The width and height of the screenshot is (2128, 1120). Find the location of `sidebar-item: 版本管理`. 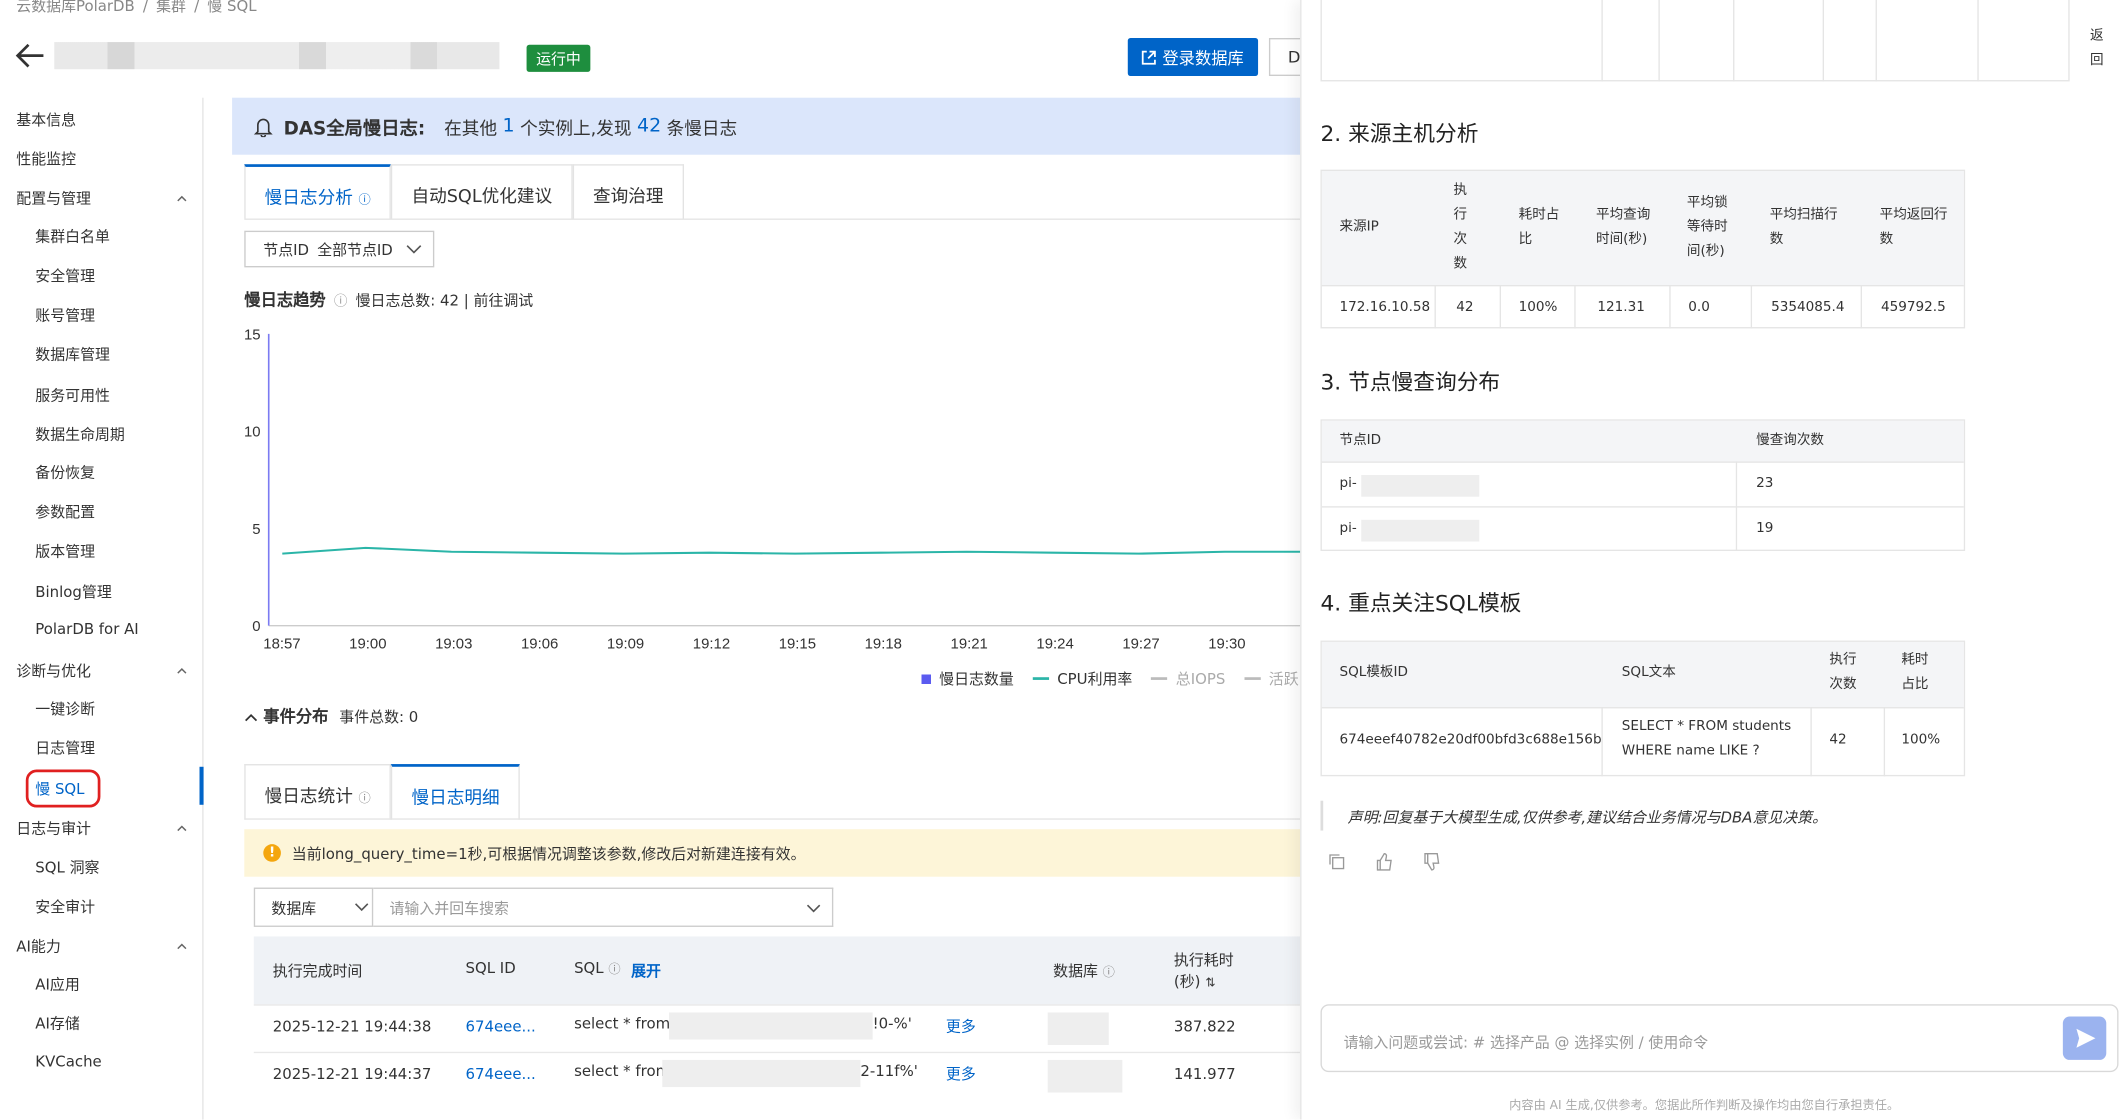

sidebar-item: 版本管理 is located at coordinates (65, 551).